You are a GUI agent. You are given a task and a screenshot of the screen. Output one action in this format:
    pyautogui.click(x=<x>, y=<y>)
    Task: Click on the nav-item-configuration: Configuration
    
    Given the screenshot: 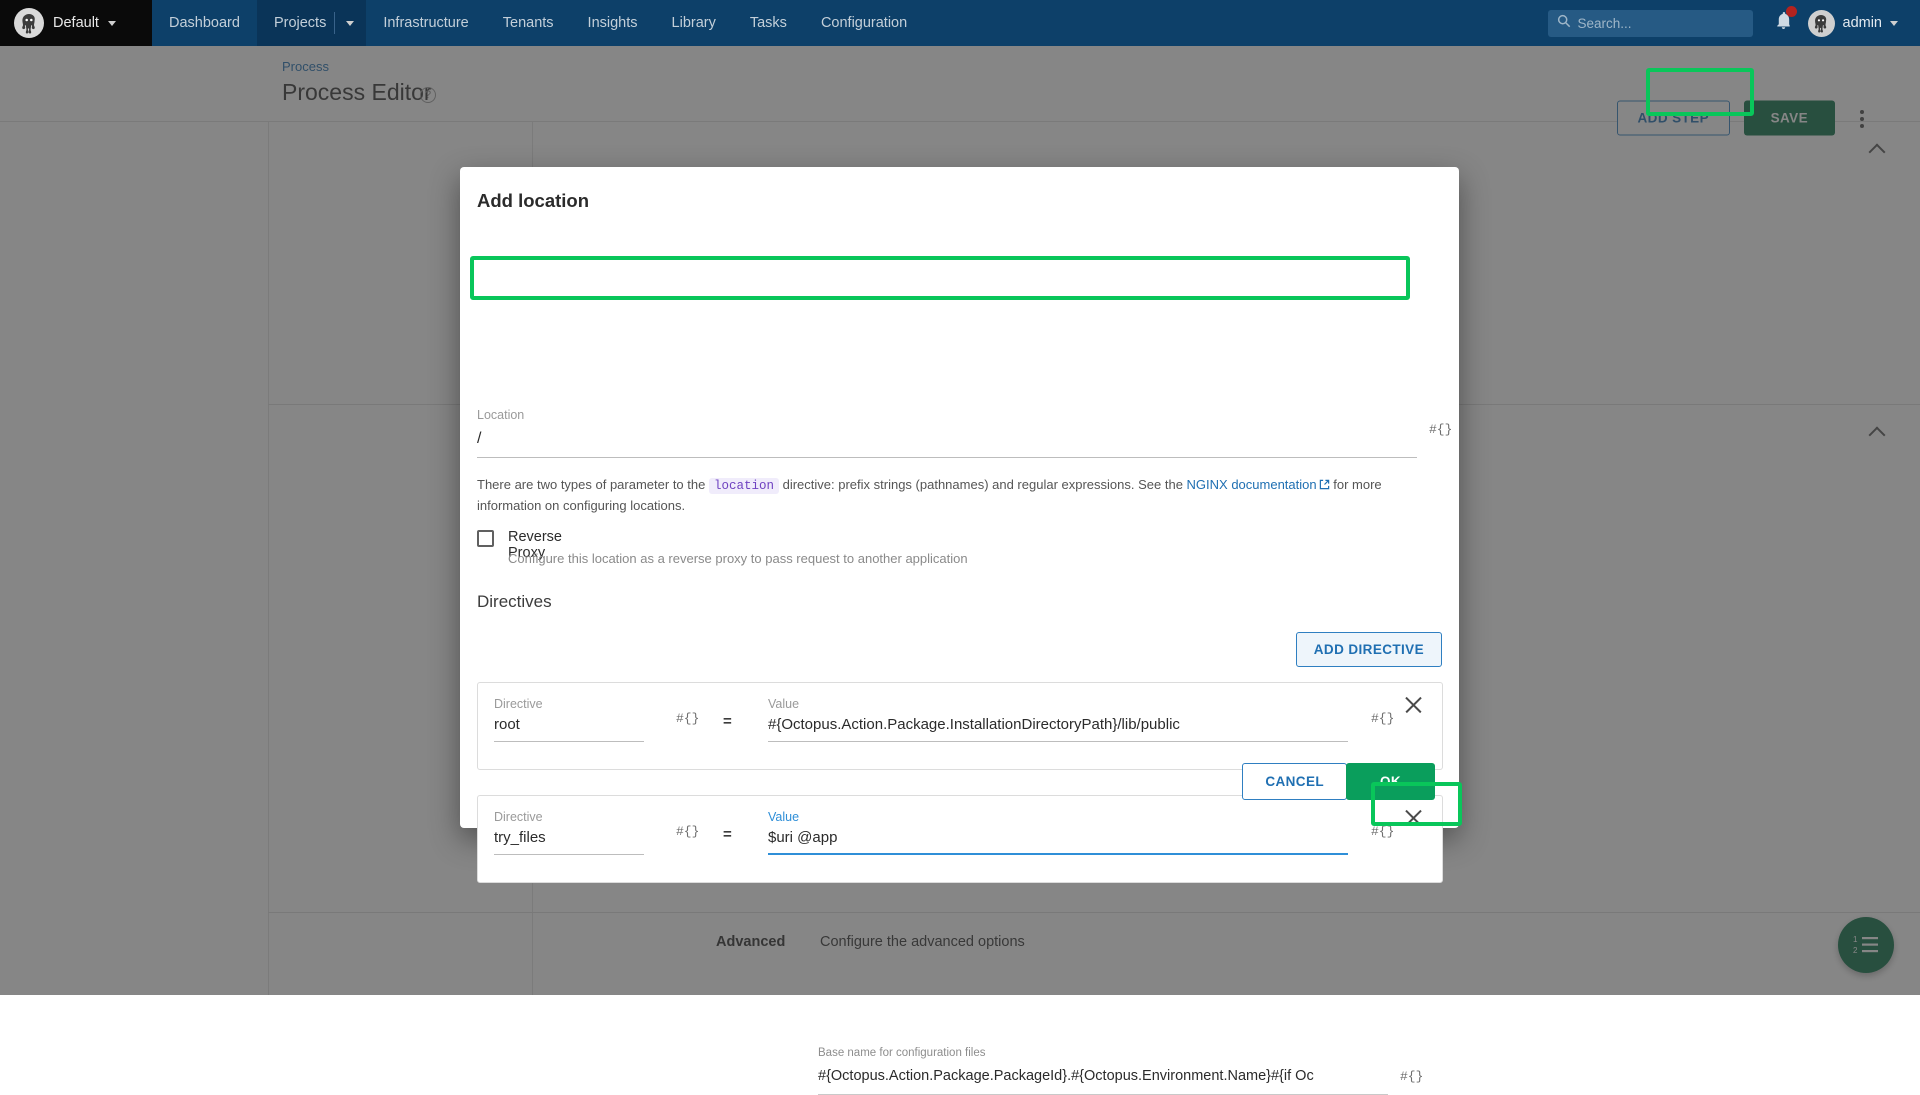 What is the action you would take?
    pyautogui.click(x=864, y=23)
    